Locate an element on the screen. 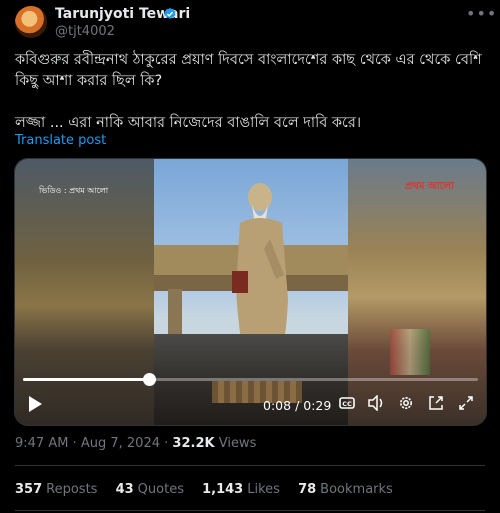  duration: 0:29 is located at coordinates (317, 405).